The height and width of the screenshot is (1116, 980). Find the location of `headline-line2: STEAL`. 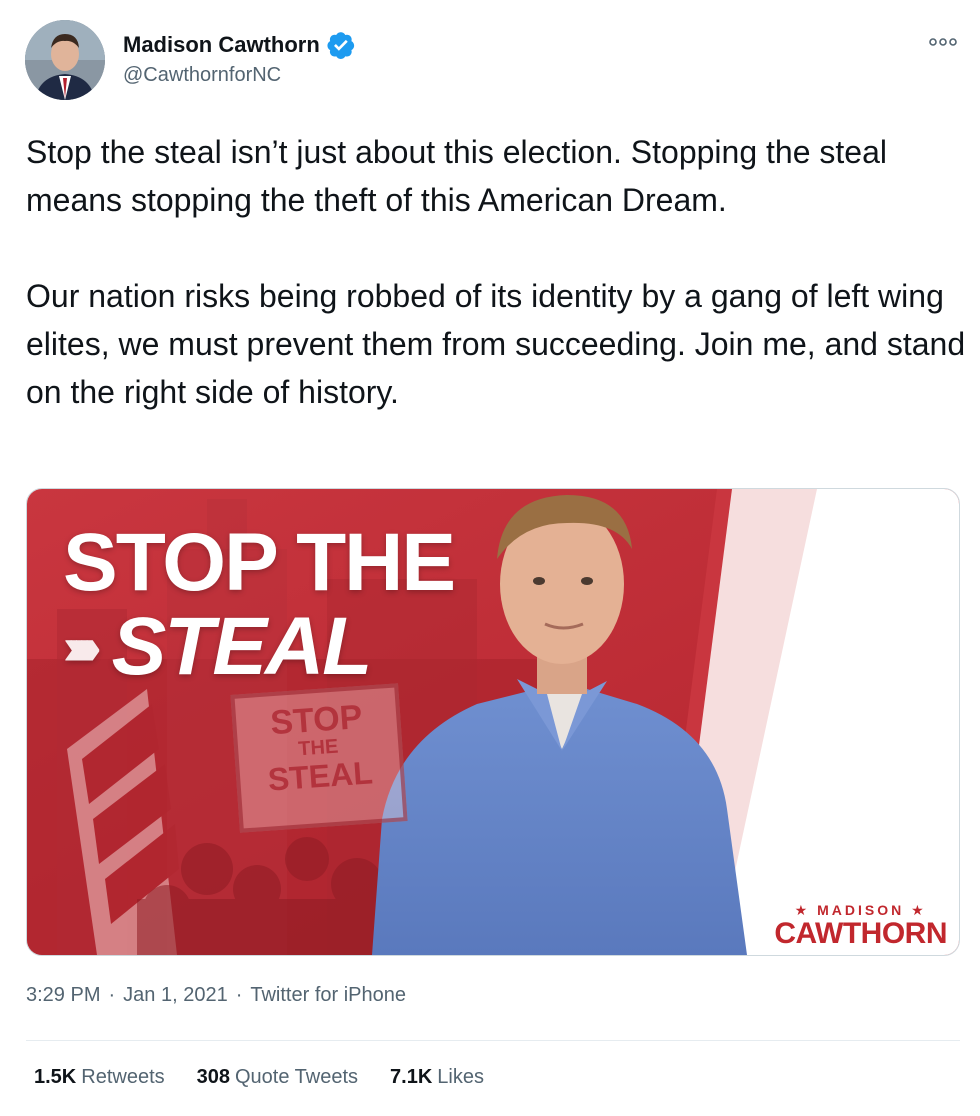

headline-line2: STEAL is located at coordinates (242, 646).